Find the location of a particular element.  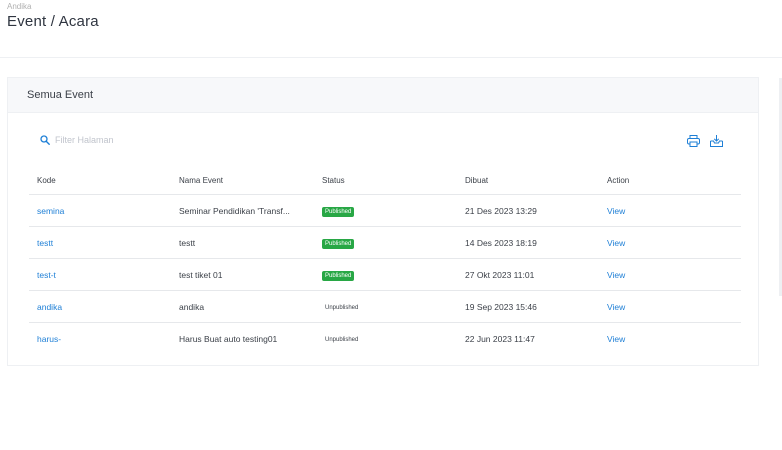

event-code-link: harus- is located at coordinates (49, 339).